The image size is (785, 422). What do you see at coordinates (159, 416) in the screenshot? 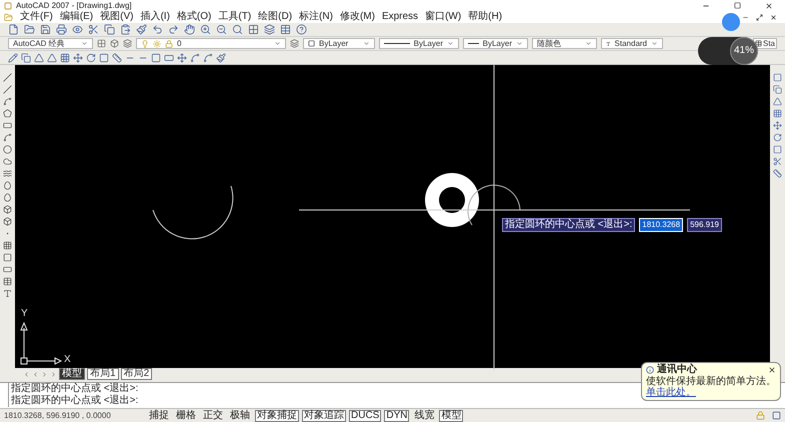
I see `status-toggle: 捕捉` at bounding box center [159, 416].